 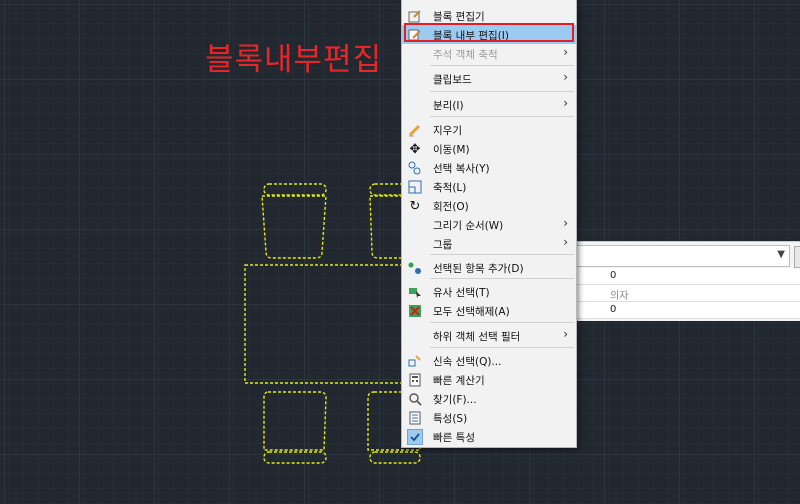 What do you see at coordinates (687, 293) in the screenshot?
I see `property-row: 의자` at bounding box center [687, 293].